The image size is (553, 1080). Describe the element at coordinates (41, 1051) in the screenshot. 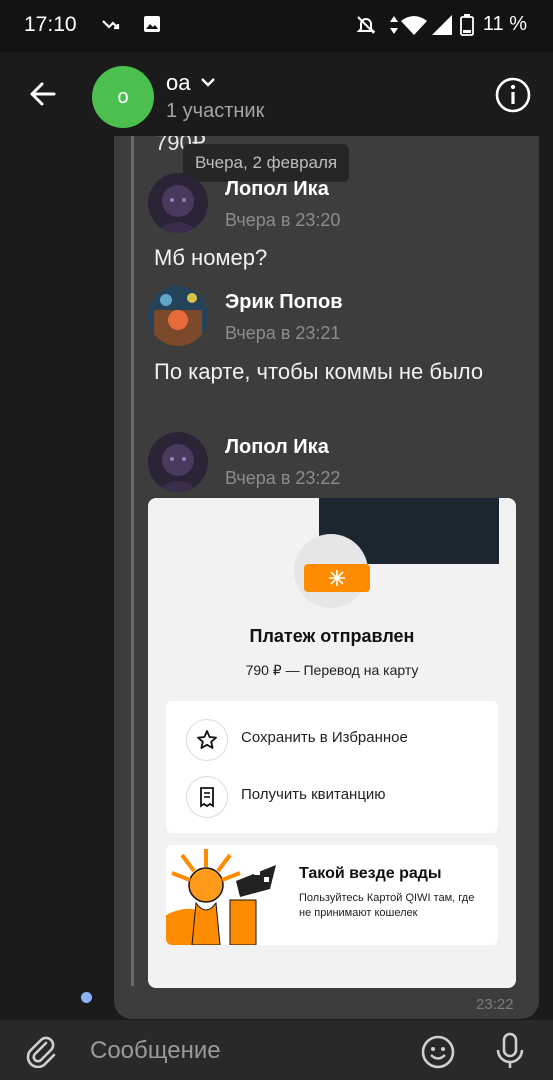

I see `paperclip-icon` at that location.